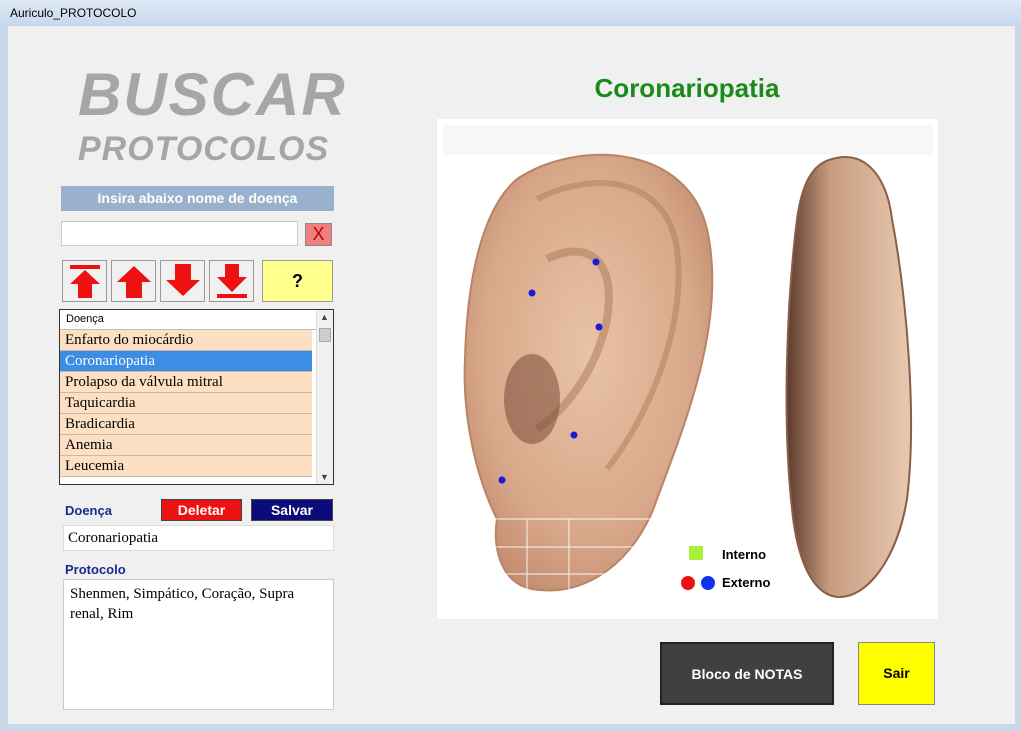 The image size is (1021, 731). I want to click on table-row: Enfarto do miocárdio, so click(186, 340).